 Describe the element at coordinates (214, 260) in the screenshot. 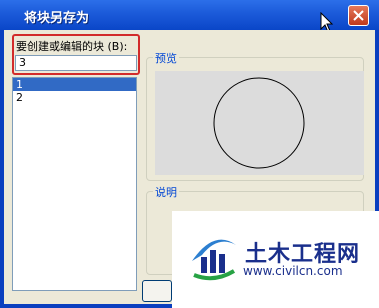

I see `civilcn-logo-icon` at that location.